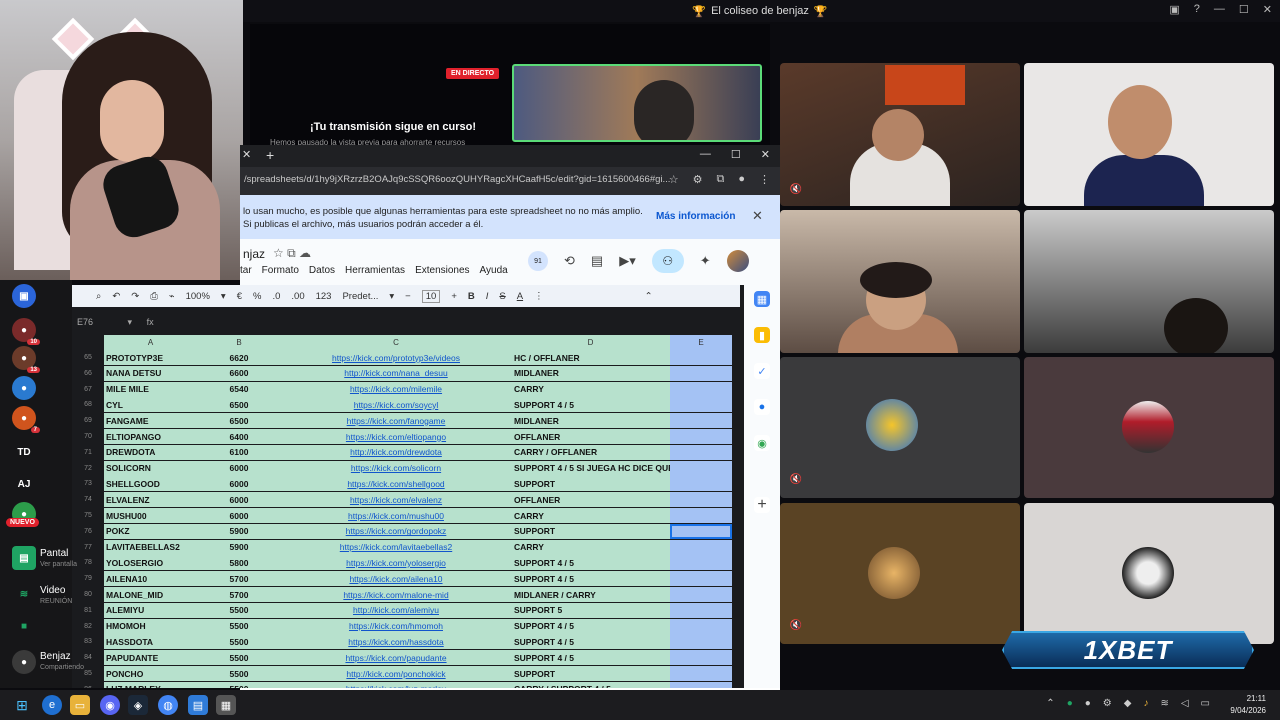 The image size is (1280, 720). What do you see at coordinates (396, 357) in the screenshot?
I see `cell-link: https://kick.com/prototyp3e/videos` at bounding box center [396, 357].